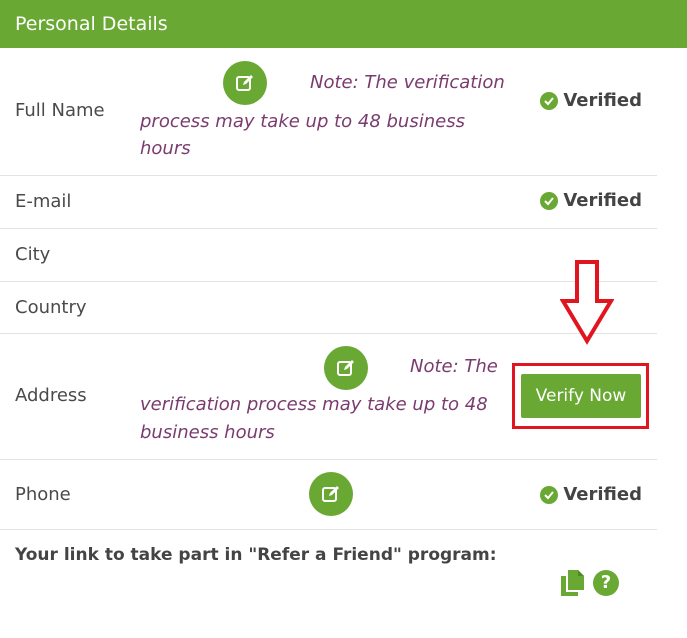  What do you see at coordinates (606, 583) in the screenshot?
I see `question-circle-icon: ?` at bounding box center [606, 583].